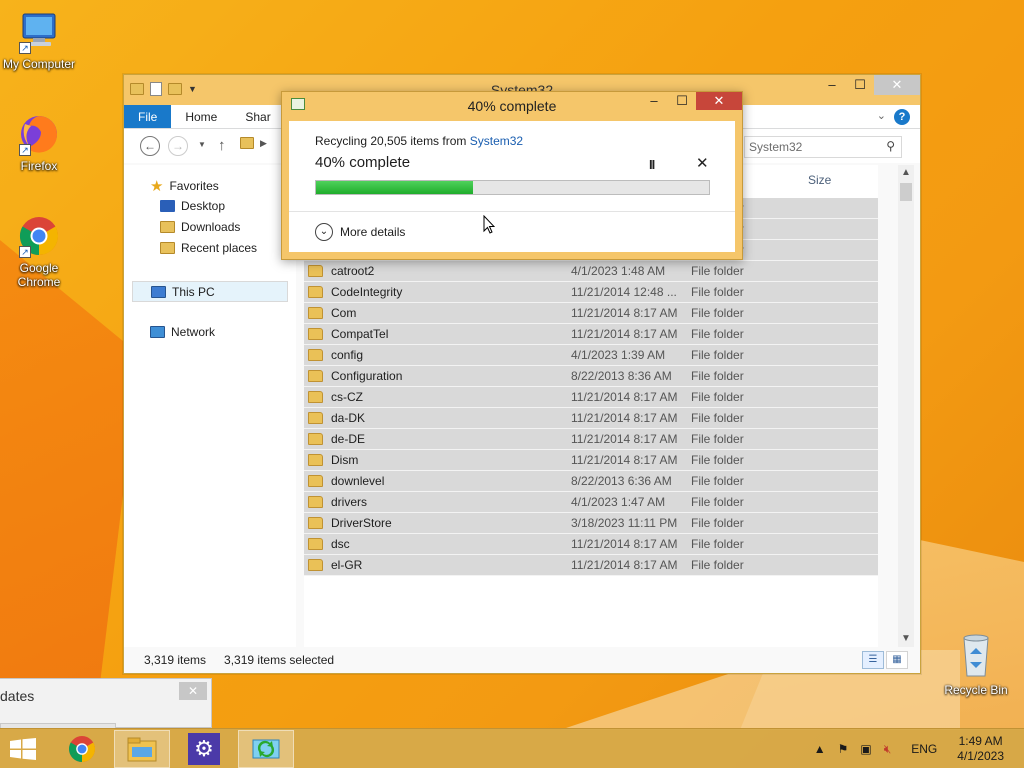 This screenshot has height=768, width=1024. I want to click on table-row: catroot2 4/1/2023 1:48 AM File folder, so click(591, 271).